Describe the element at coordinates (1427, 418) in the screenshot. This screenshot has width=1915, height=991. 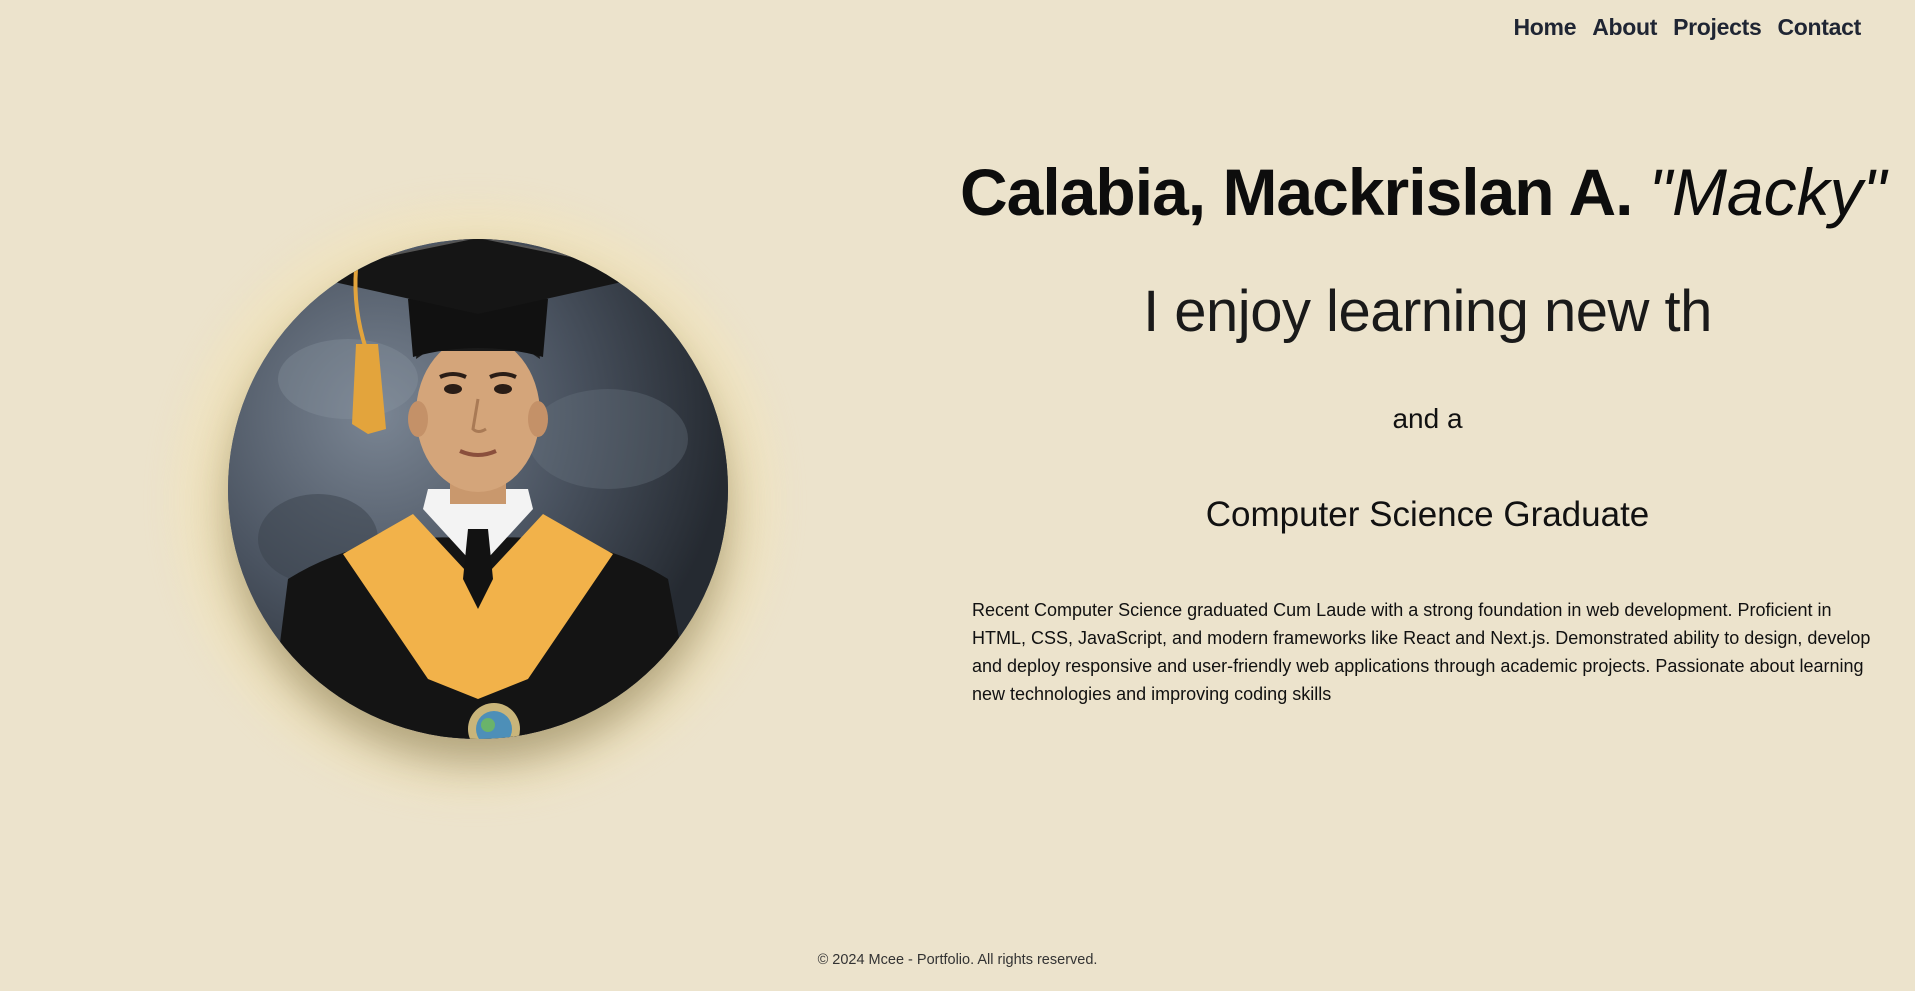
I see `connector-text: and a` at that location.